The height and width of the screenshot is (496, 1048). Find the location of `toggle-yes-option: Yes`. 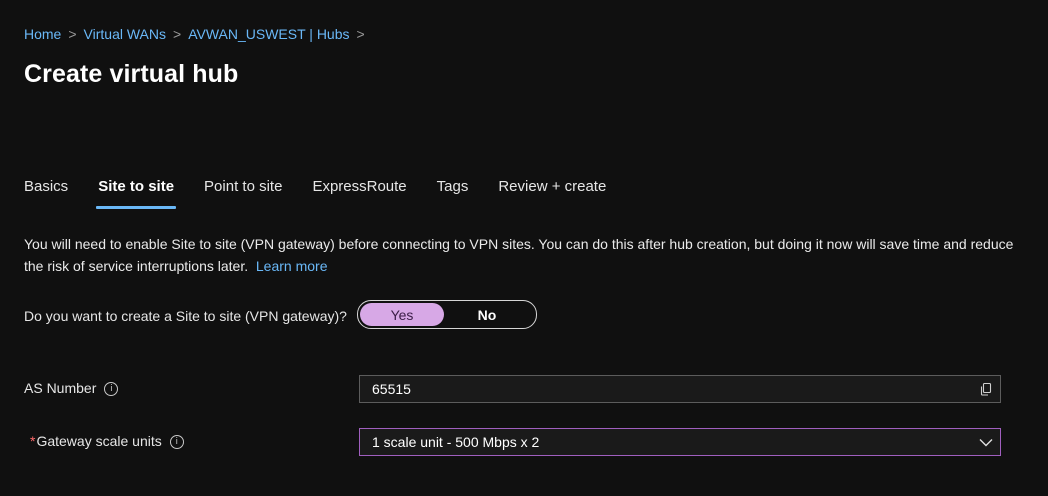

toggle-yes-option: Yes is located at coordinates (402, 314).